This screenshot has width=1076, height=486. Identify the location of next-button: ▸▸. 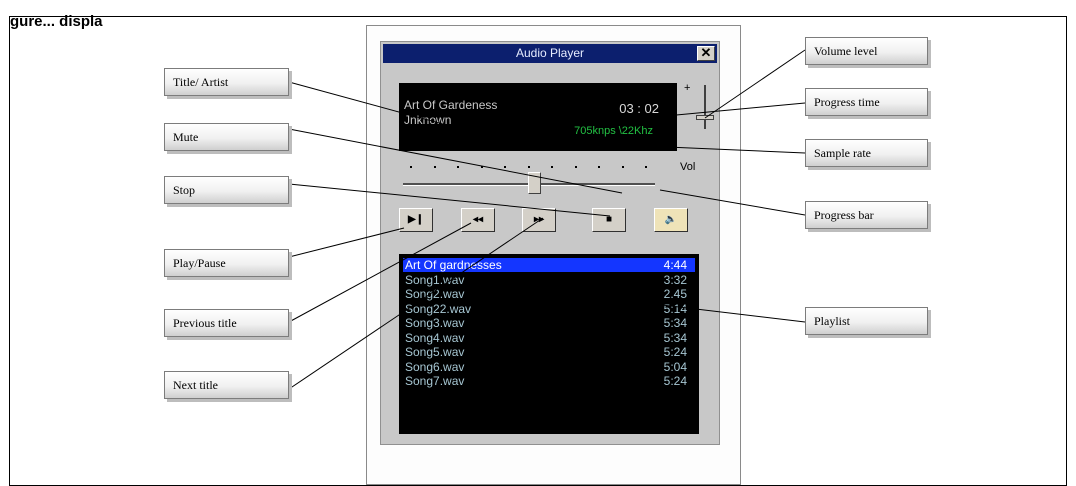
(539, 220).